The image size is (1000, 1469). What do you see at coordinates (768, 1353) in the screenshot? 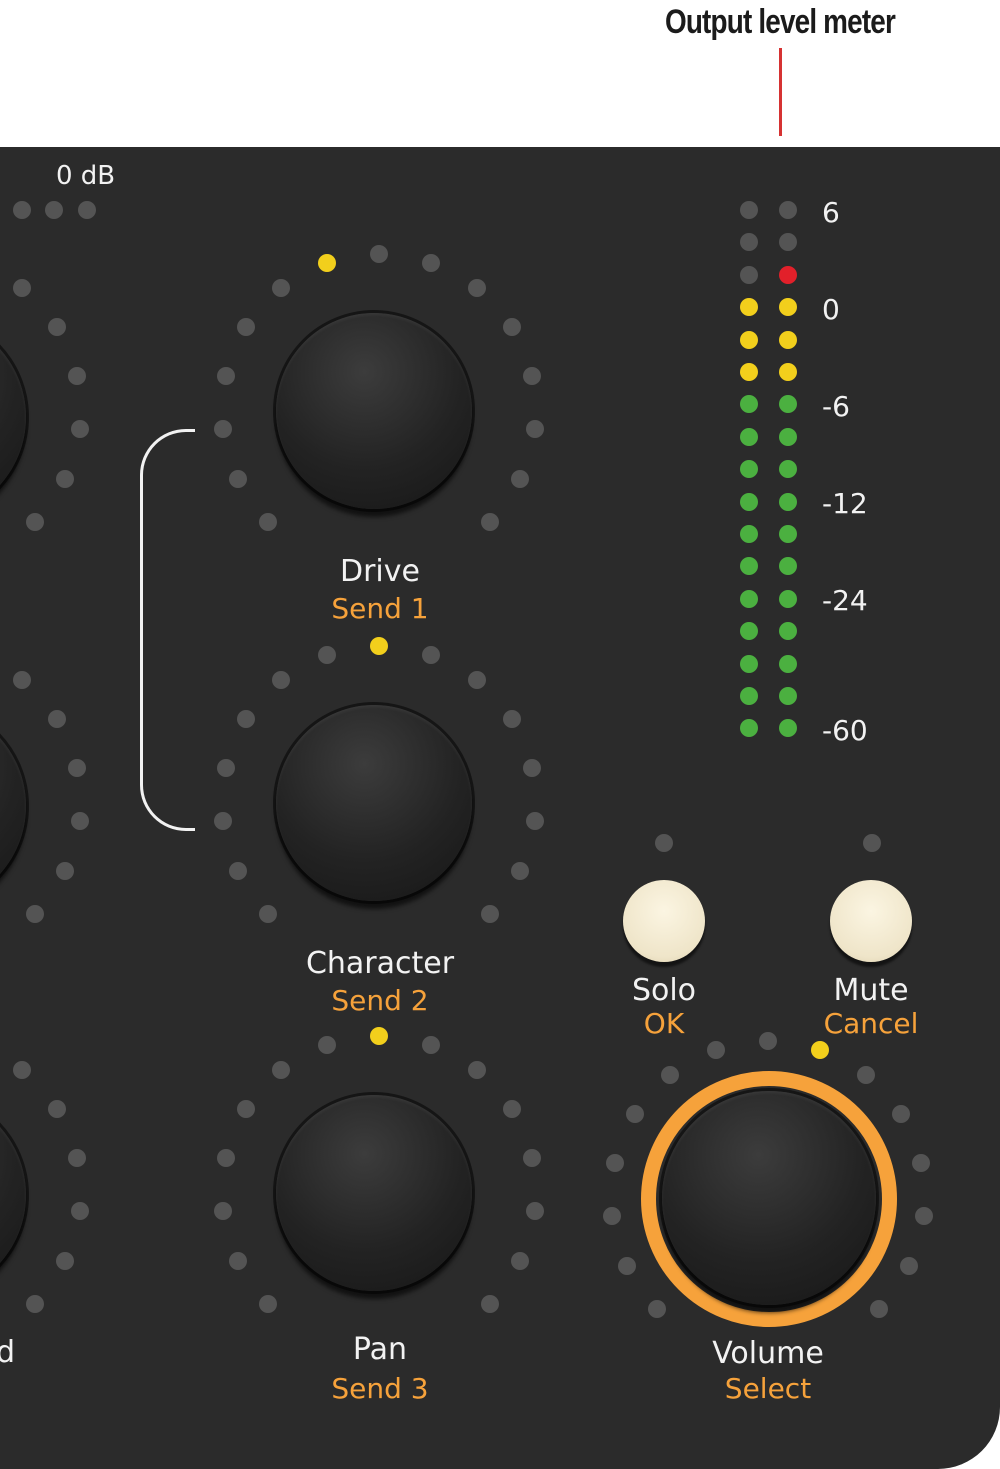
I see `volume-label: Volume` at bounding box center [768, 1353].